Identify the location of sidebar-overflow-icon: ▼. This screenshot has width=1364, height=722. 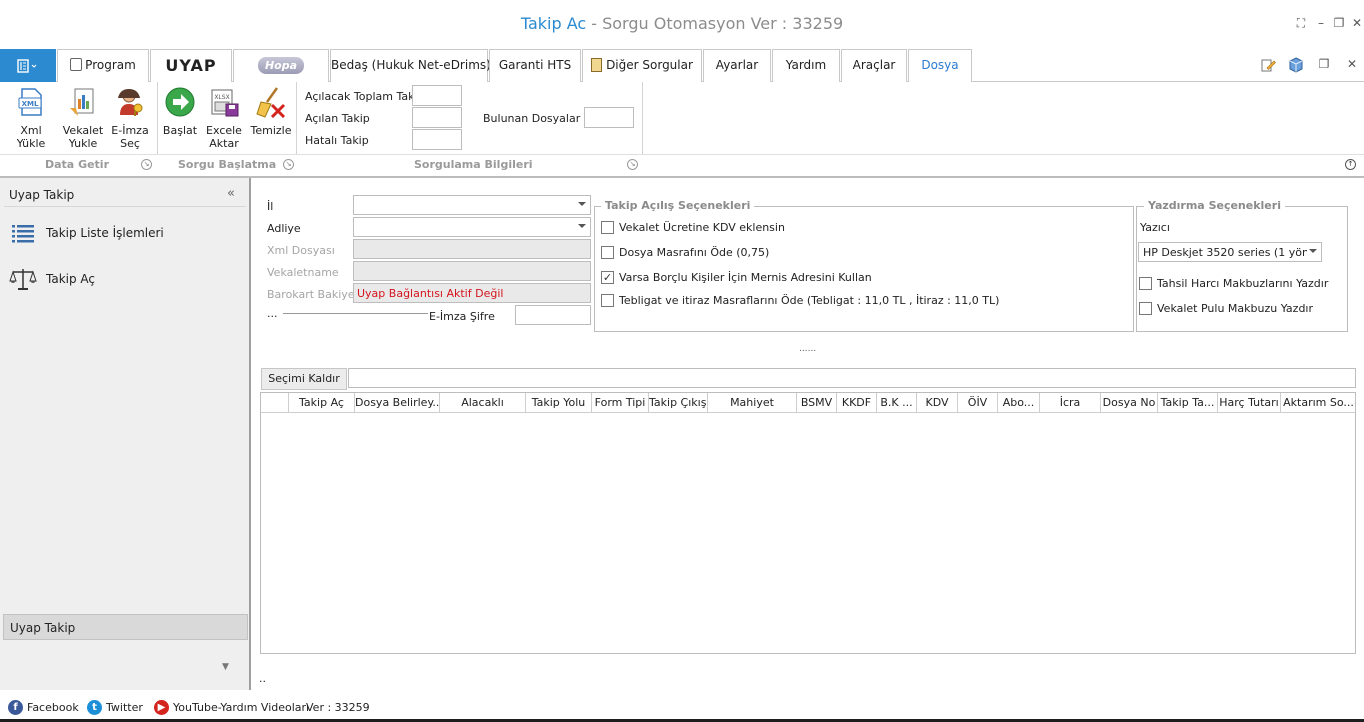
(225, 667).